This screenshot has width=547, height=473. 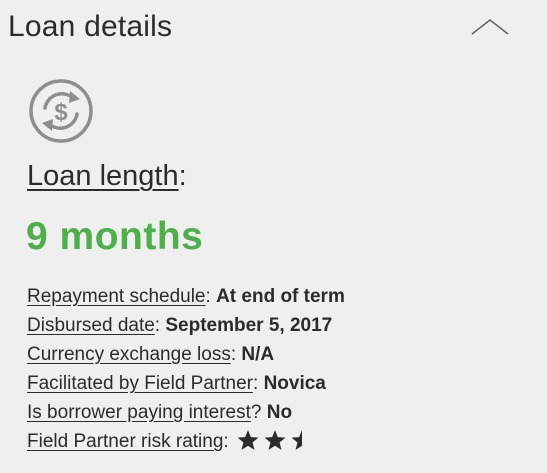 I want to click on detail-field-partner: Facilitated by Field Partner: Novica, so click(x=186, y=383).